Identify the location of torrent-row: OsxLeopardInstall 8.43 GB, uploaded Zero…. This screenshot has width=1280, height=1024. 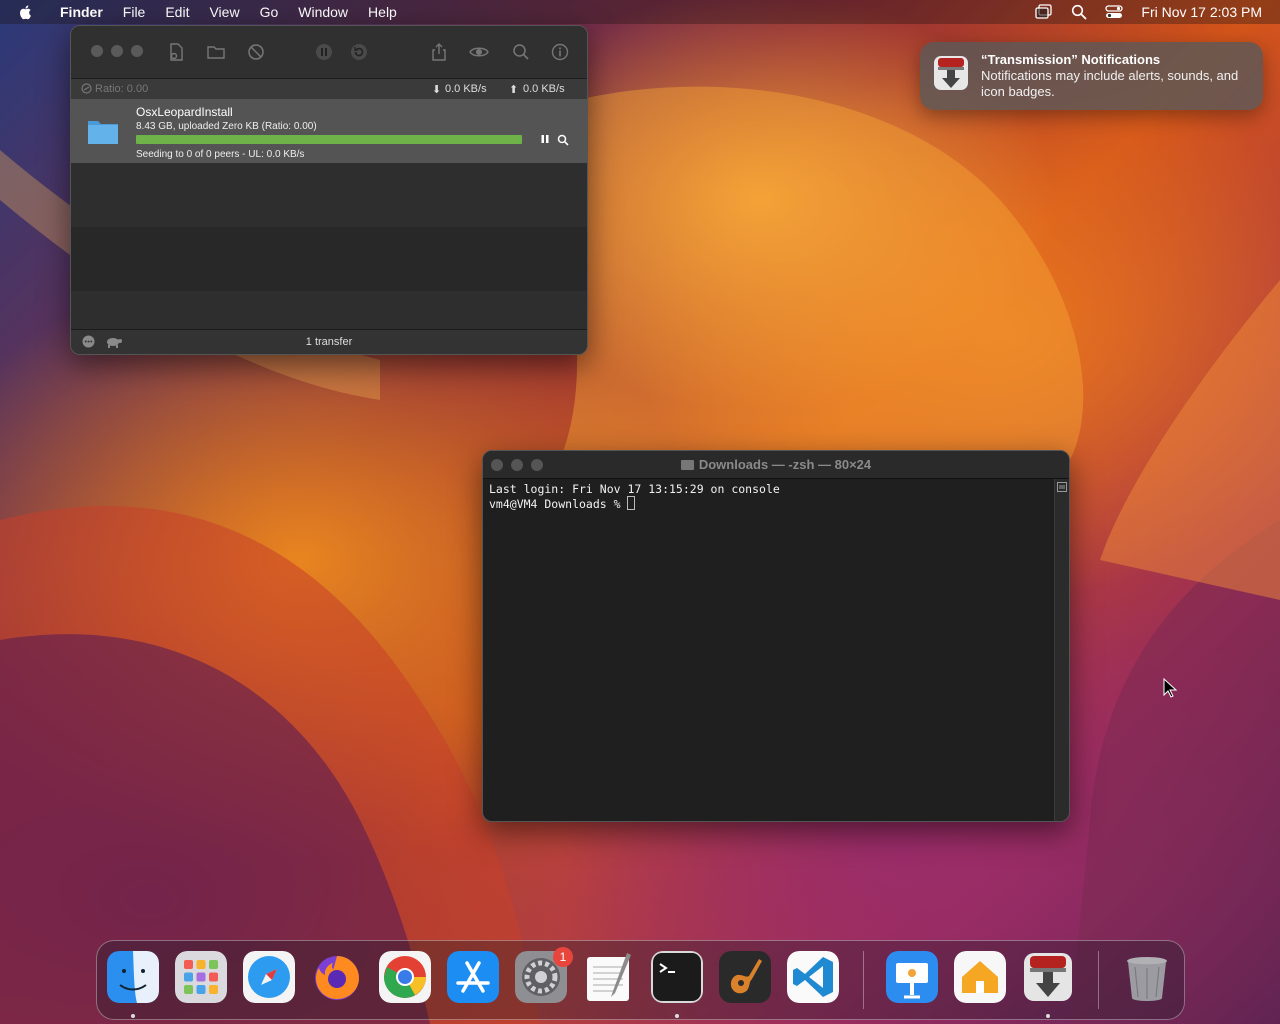
(329, 131).